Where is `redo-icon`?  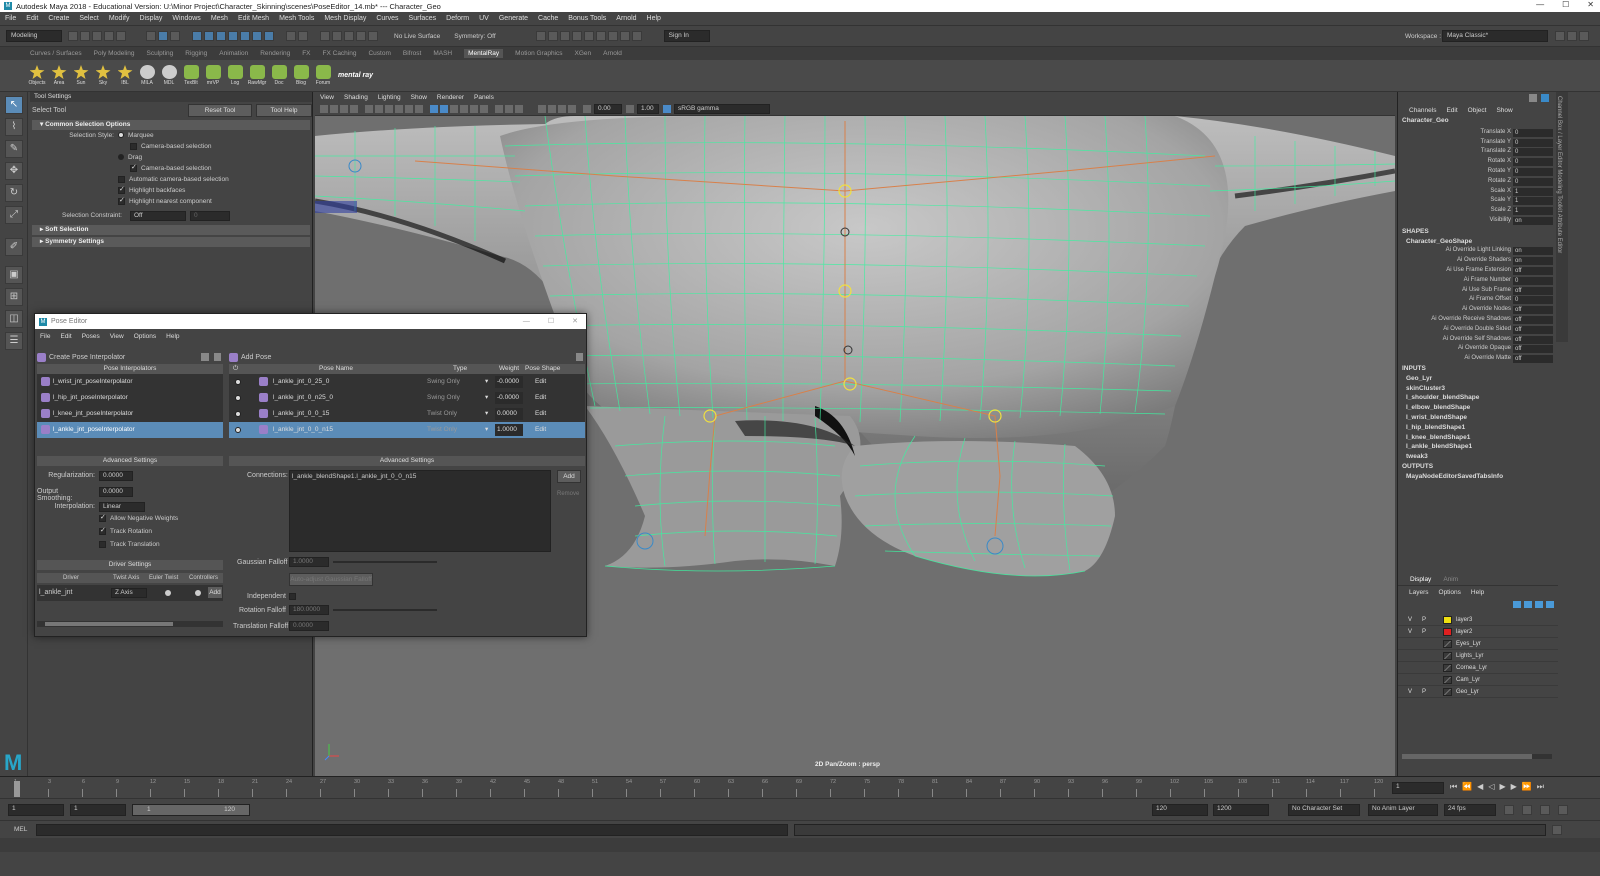 redo-icon is located at coordinates (121, 36).